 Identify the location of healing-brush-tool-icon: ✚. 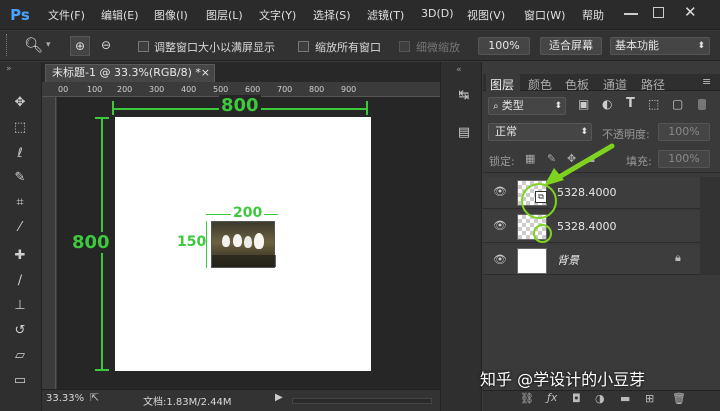
(20, 256).